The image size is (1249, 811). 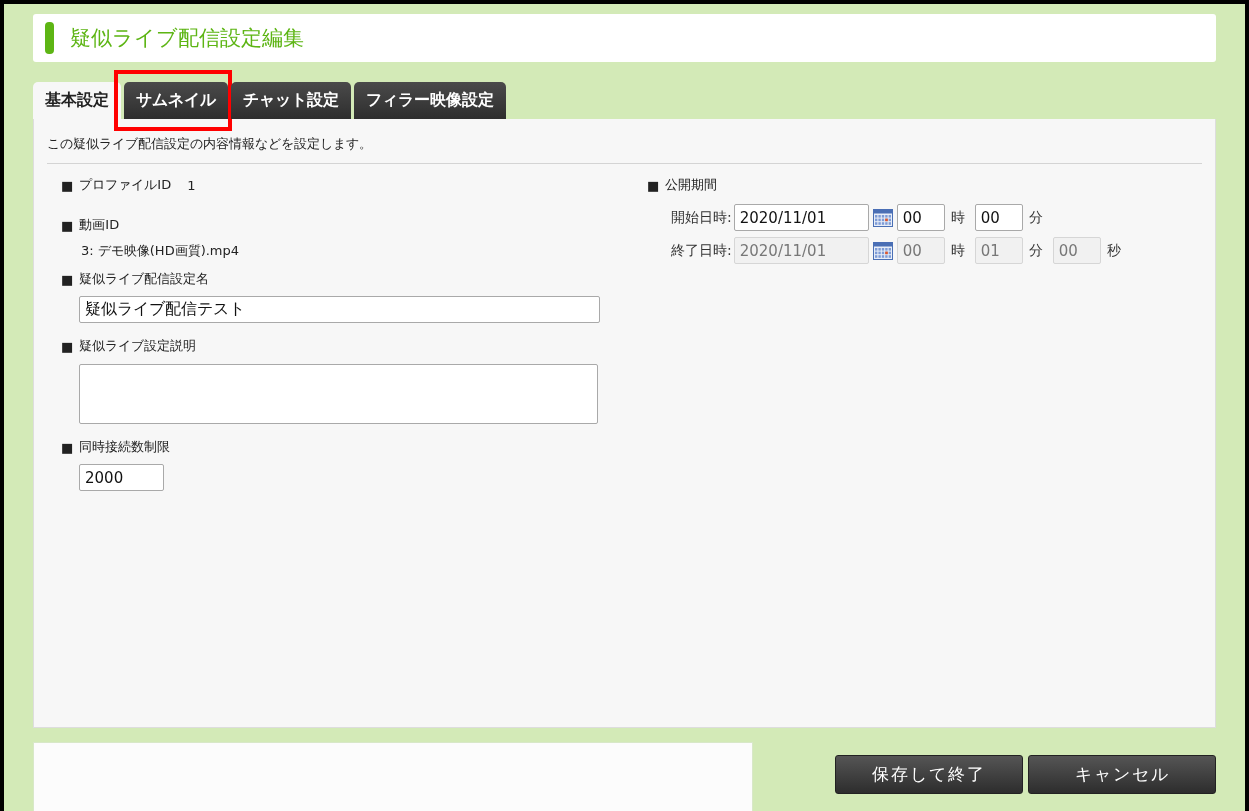 What do you see at coordinates (138, 346) in the screenshot?
I see `field-label: 疑似ライブ設定説明` at bounding box center [138, 346].